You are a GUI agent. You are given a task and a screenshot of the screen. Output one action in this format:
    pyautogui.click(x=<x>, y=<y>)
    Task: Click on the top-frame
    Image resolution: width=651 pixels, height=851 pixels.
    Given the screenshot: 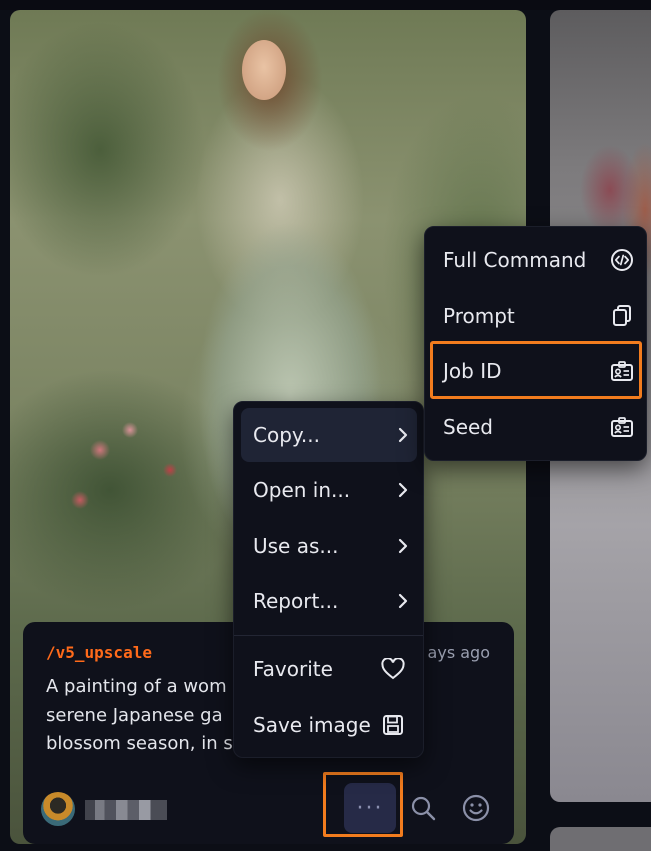 What is the action you would take?
    pyautogui.click(x=325, y=5)
    